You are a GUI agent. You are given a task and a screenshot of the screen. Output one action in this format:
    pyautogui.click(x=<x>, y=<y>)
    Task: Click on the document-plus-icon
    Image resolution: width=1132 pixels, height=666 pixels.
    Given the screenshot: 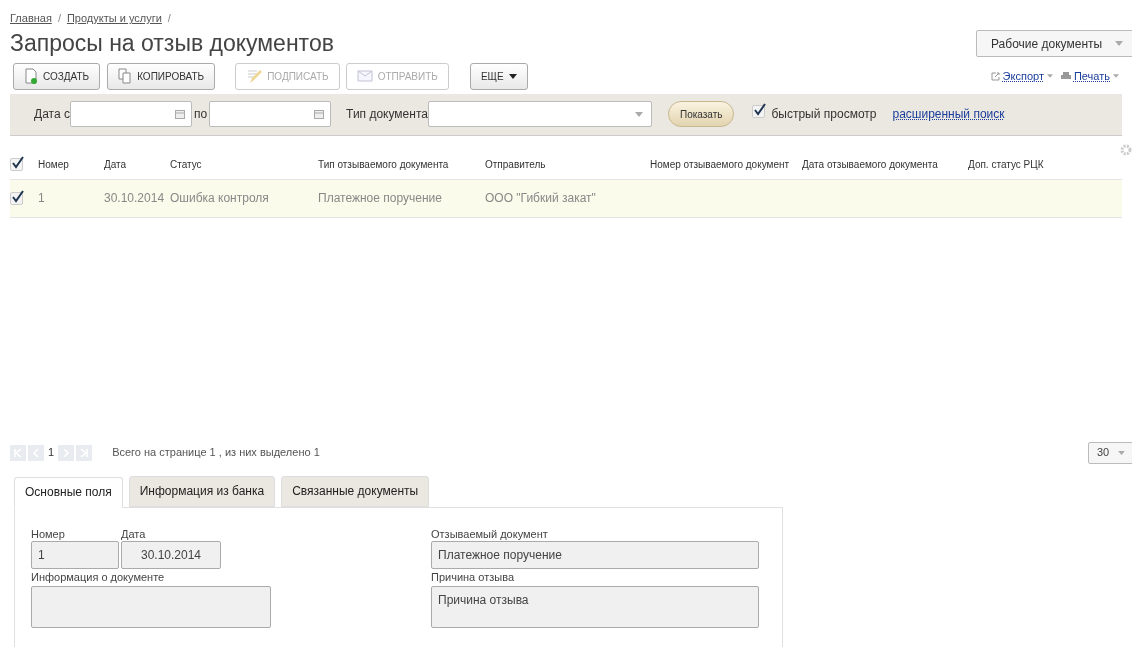 What is the action you would take?
    pyautogui.click(x=31, y=76)
    